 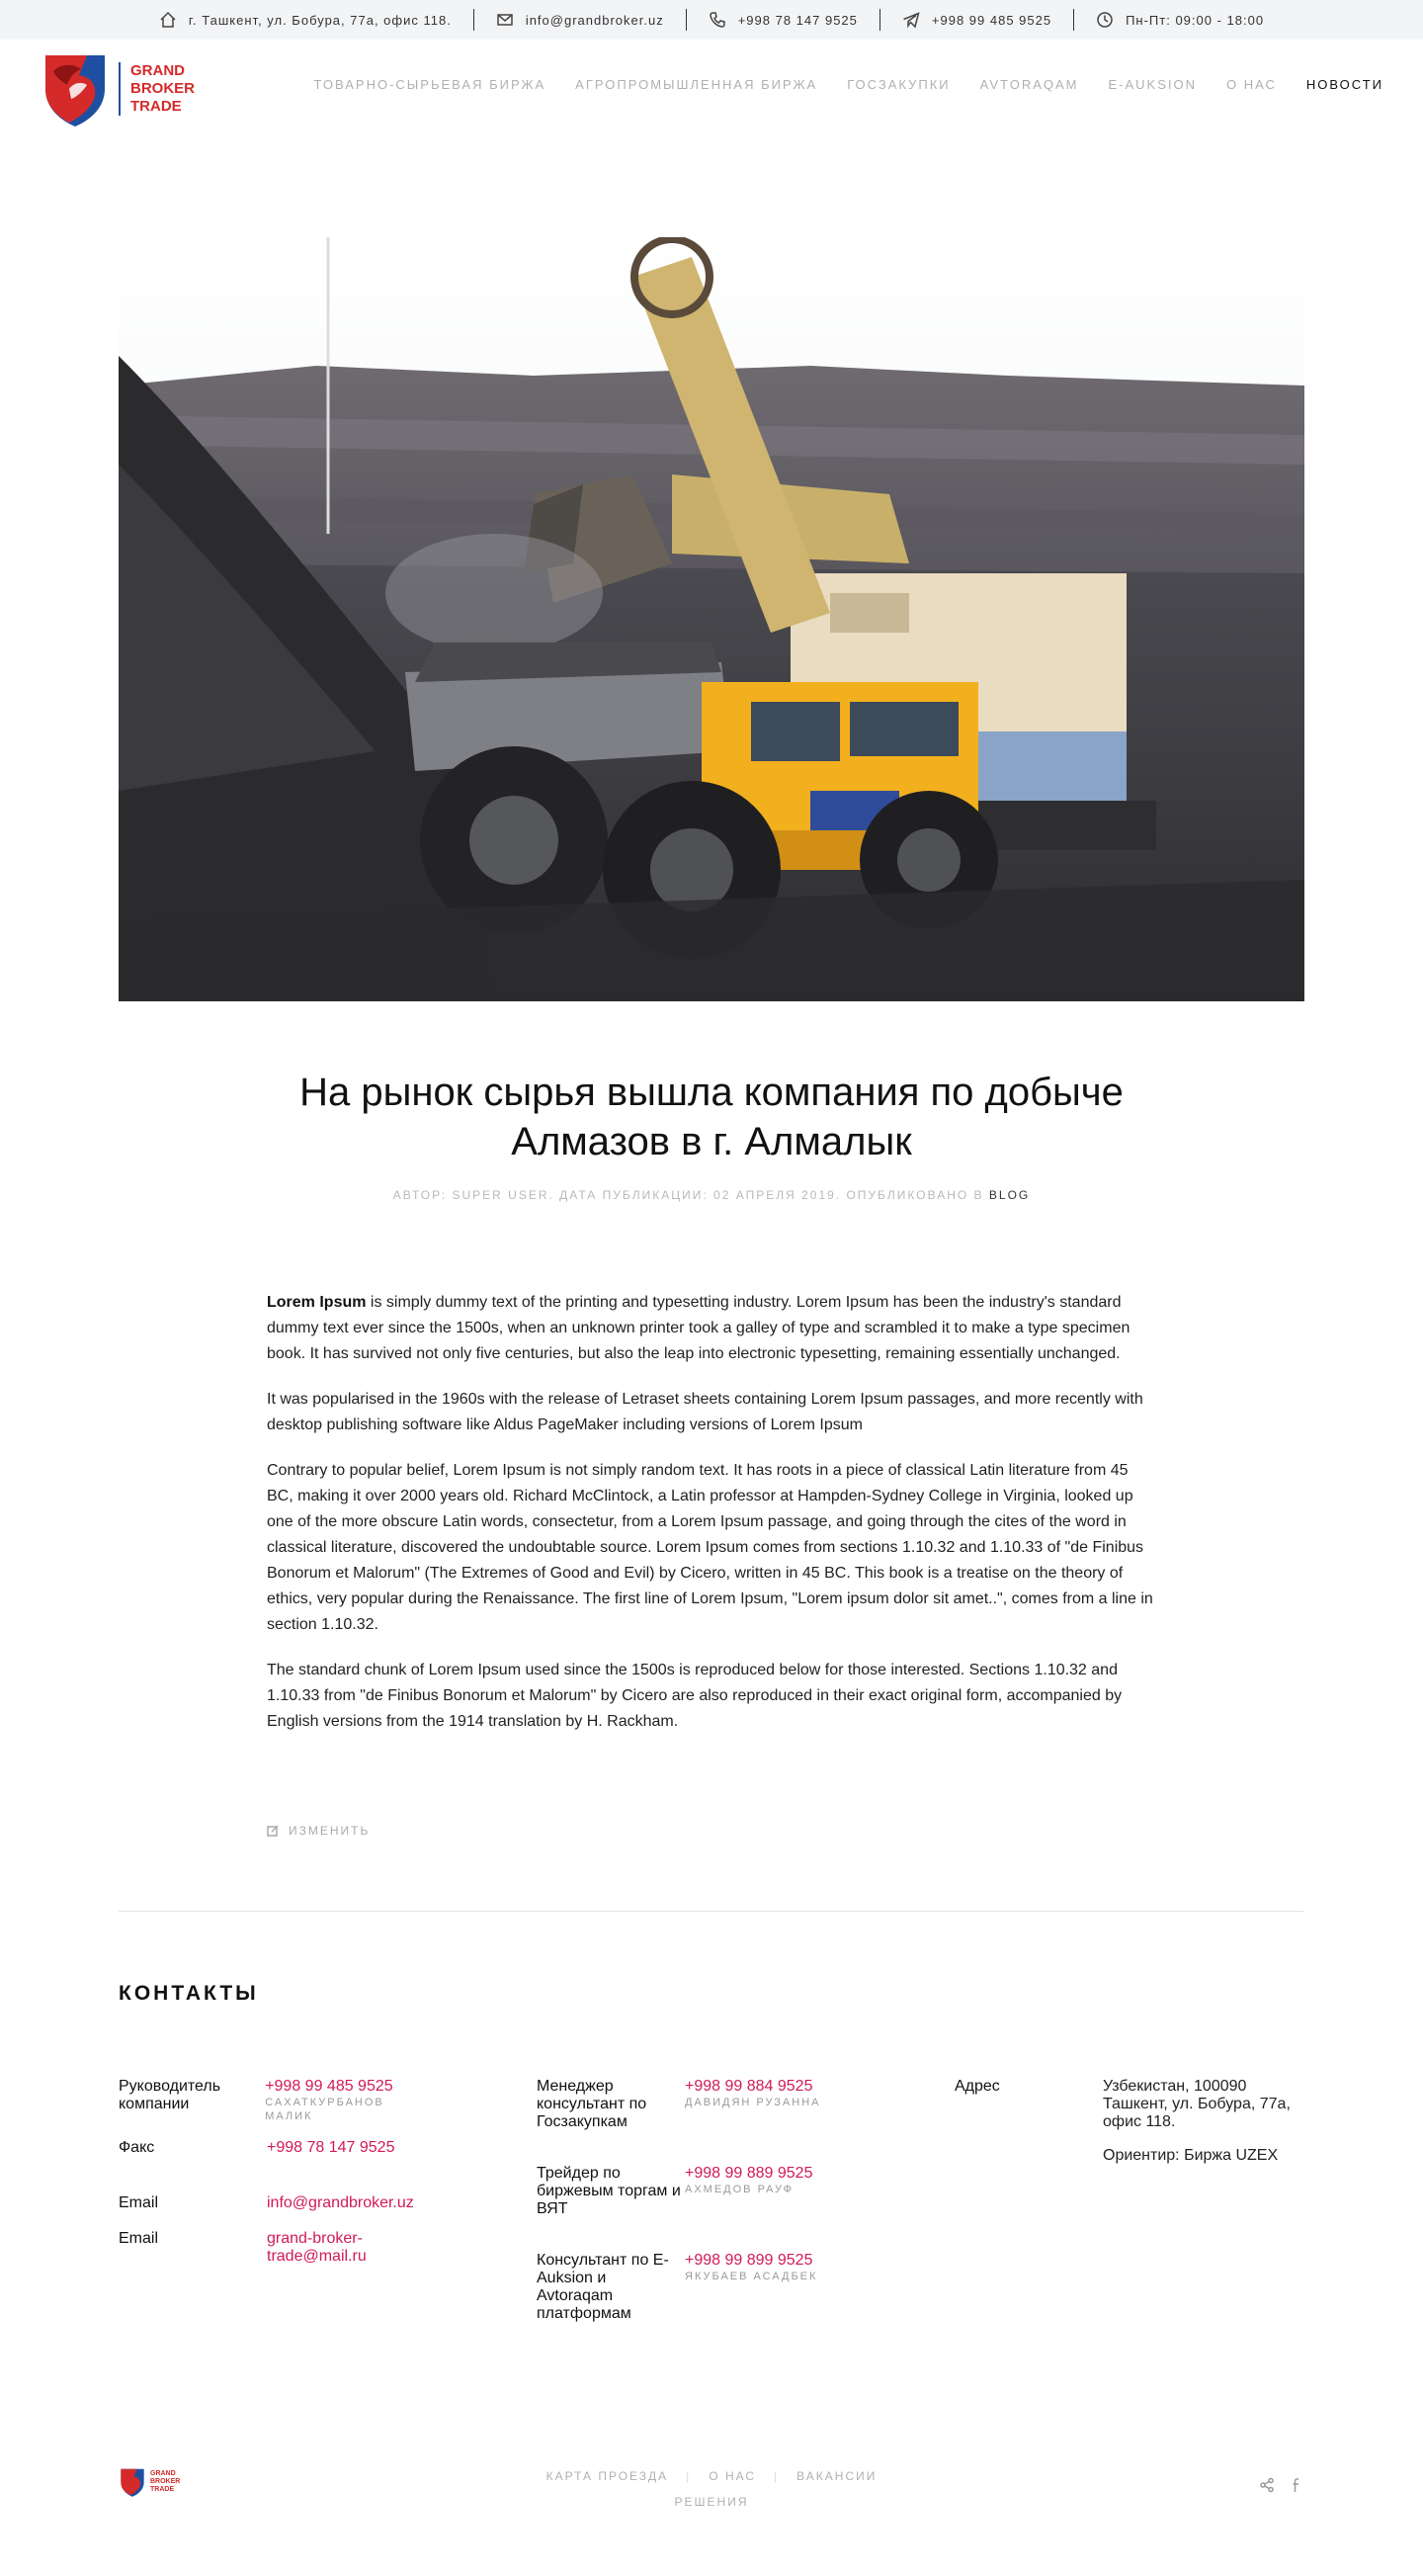 What do you see at coordinates (168, 20) in the screenshot?
I see `home-icon` at bounding box center [168, 20].